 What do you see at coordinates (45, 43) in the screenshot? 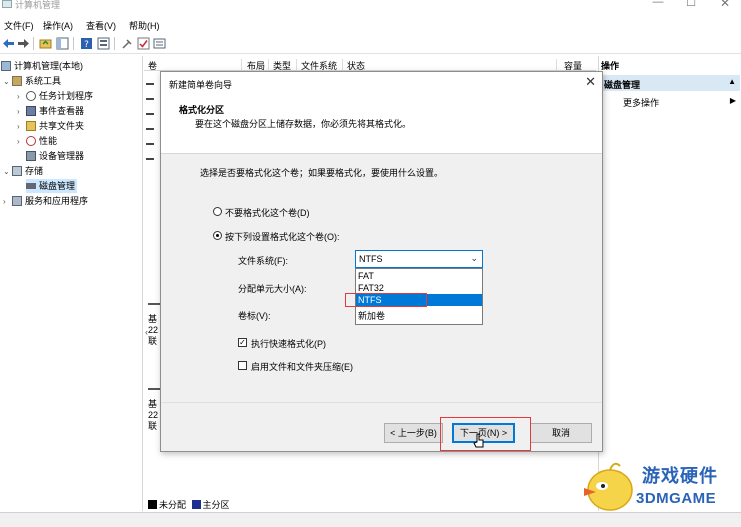
I see `up-folder-icon` at bounding box center [45, 43].